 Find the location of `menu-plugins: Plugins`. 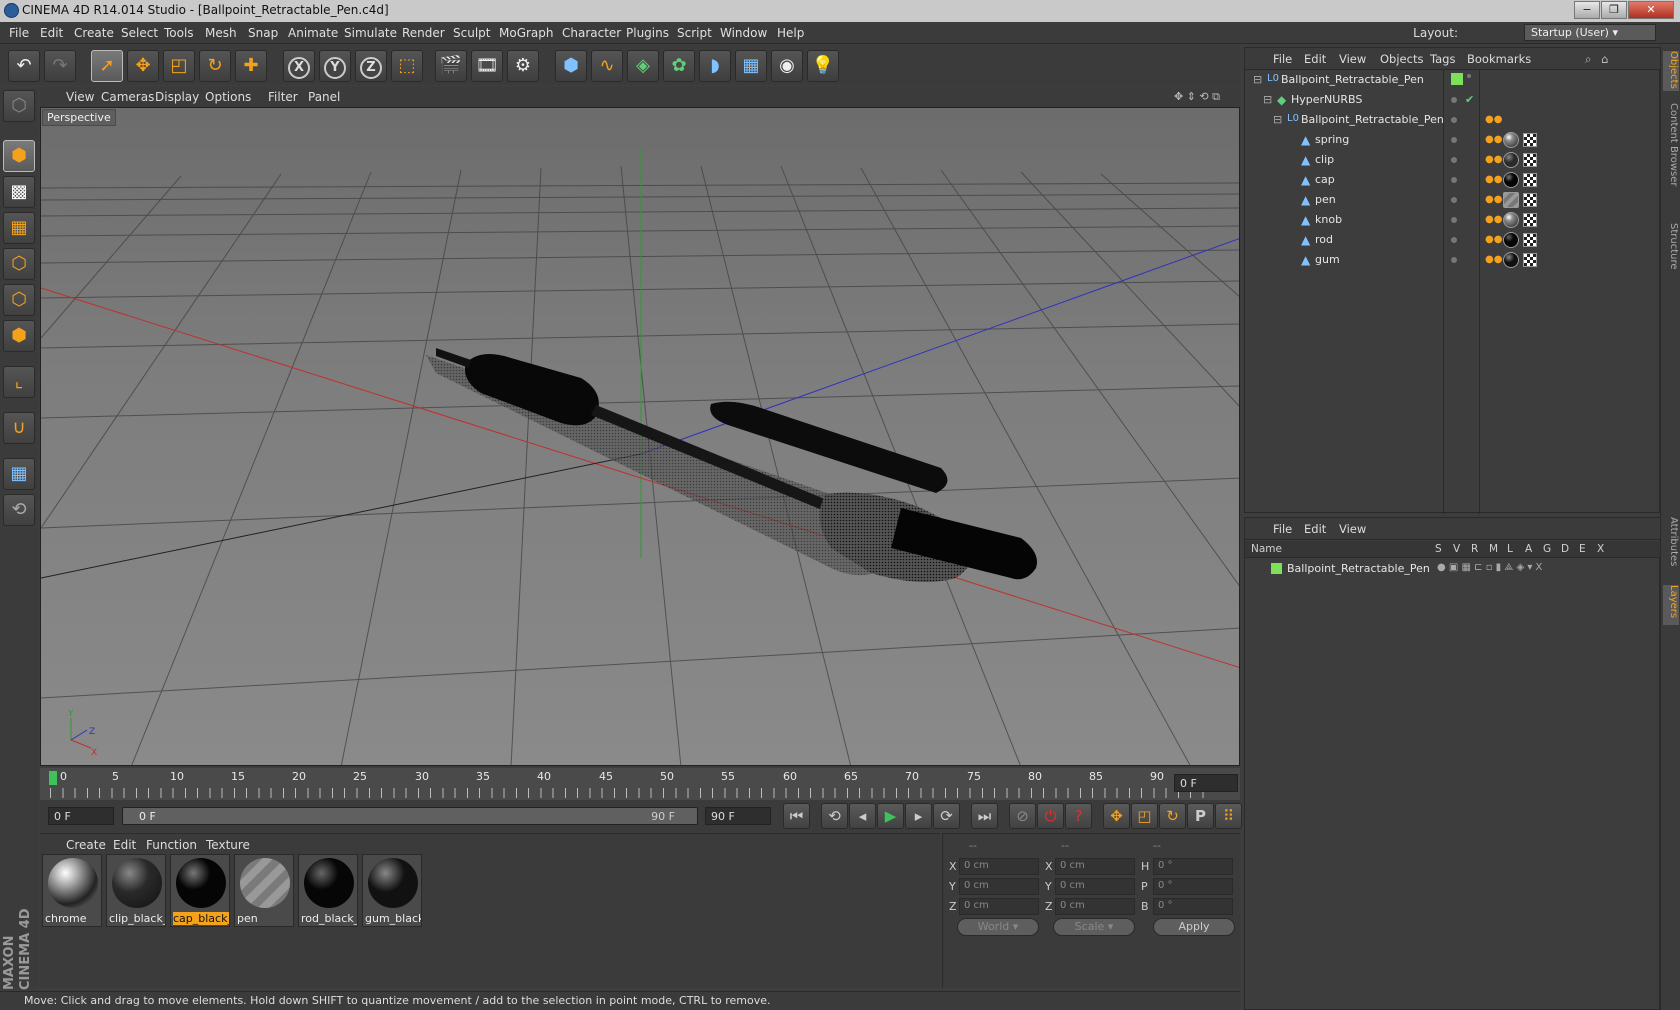

menu-plugins: Plugins is located at coordinates (647, 33).